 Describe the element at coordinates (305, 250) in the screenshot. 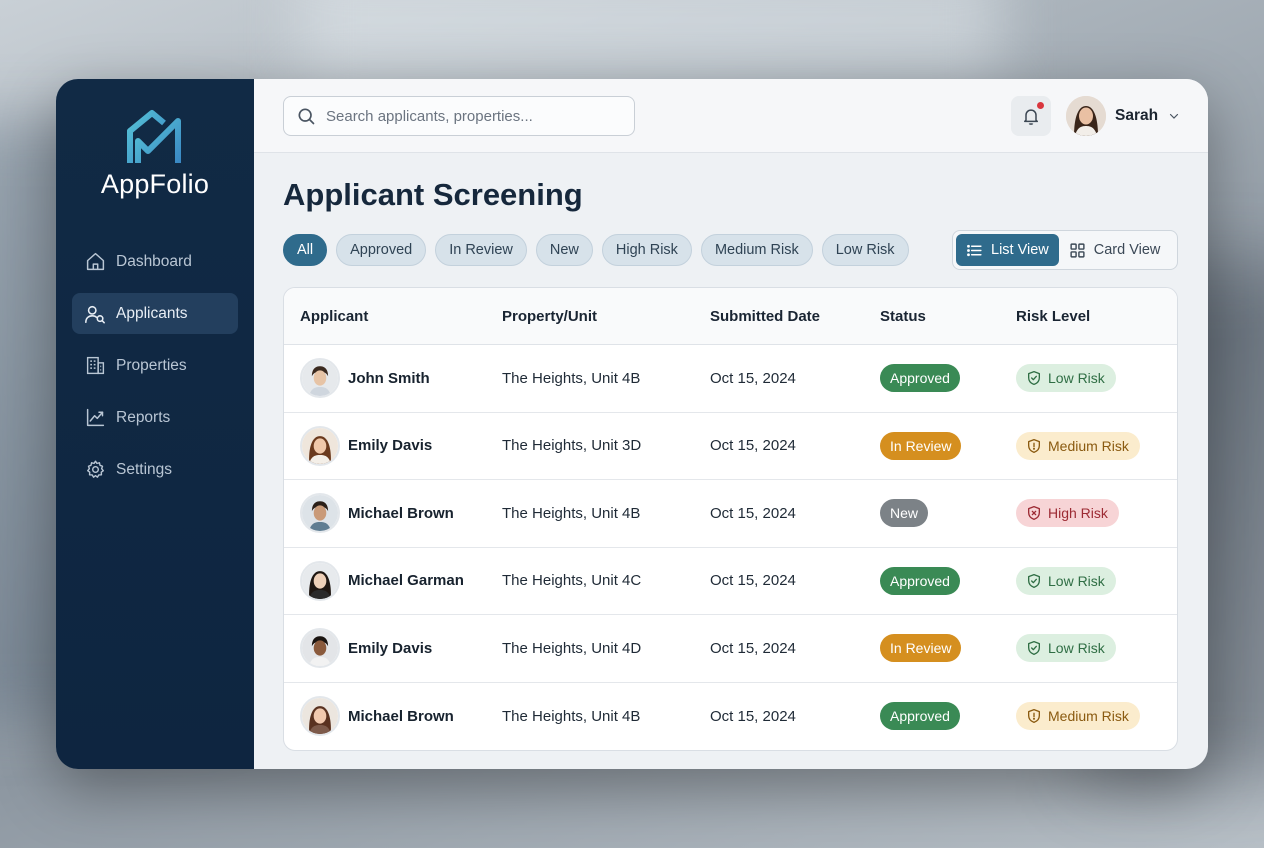

I see `filter-chip-all: All` at that location.